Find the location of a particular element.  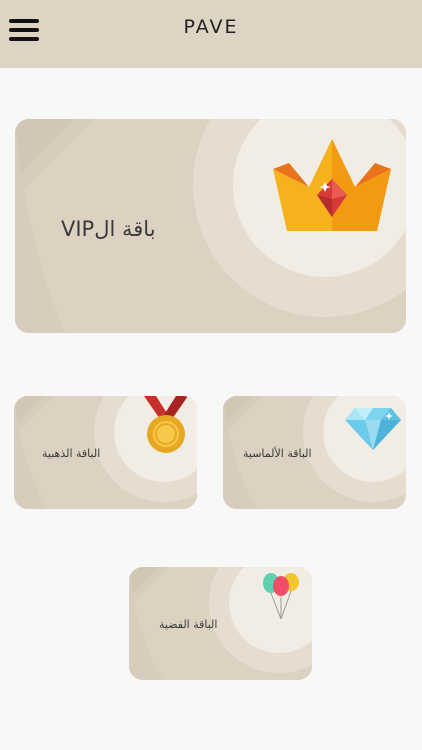

gold-package-card: الباقة الذهبية is located at coordinates (105, 452).